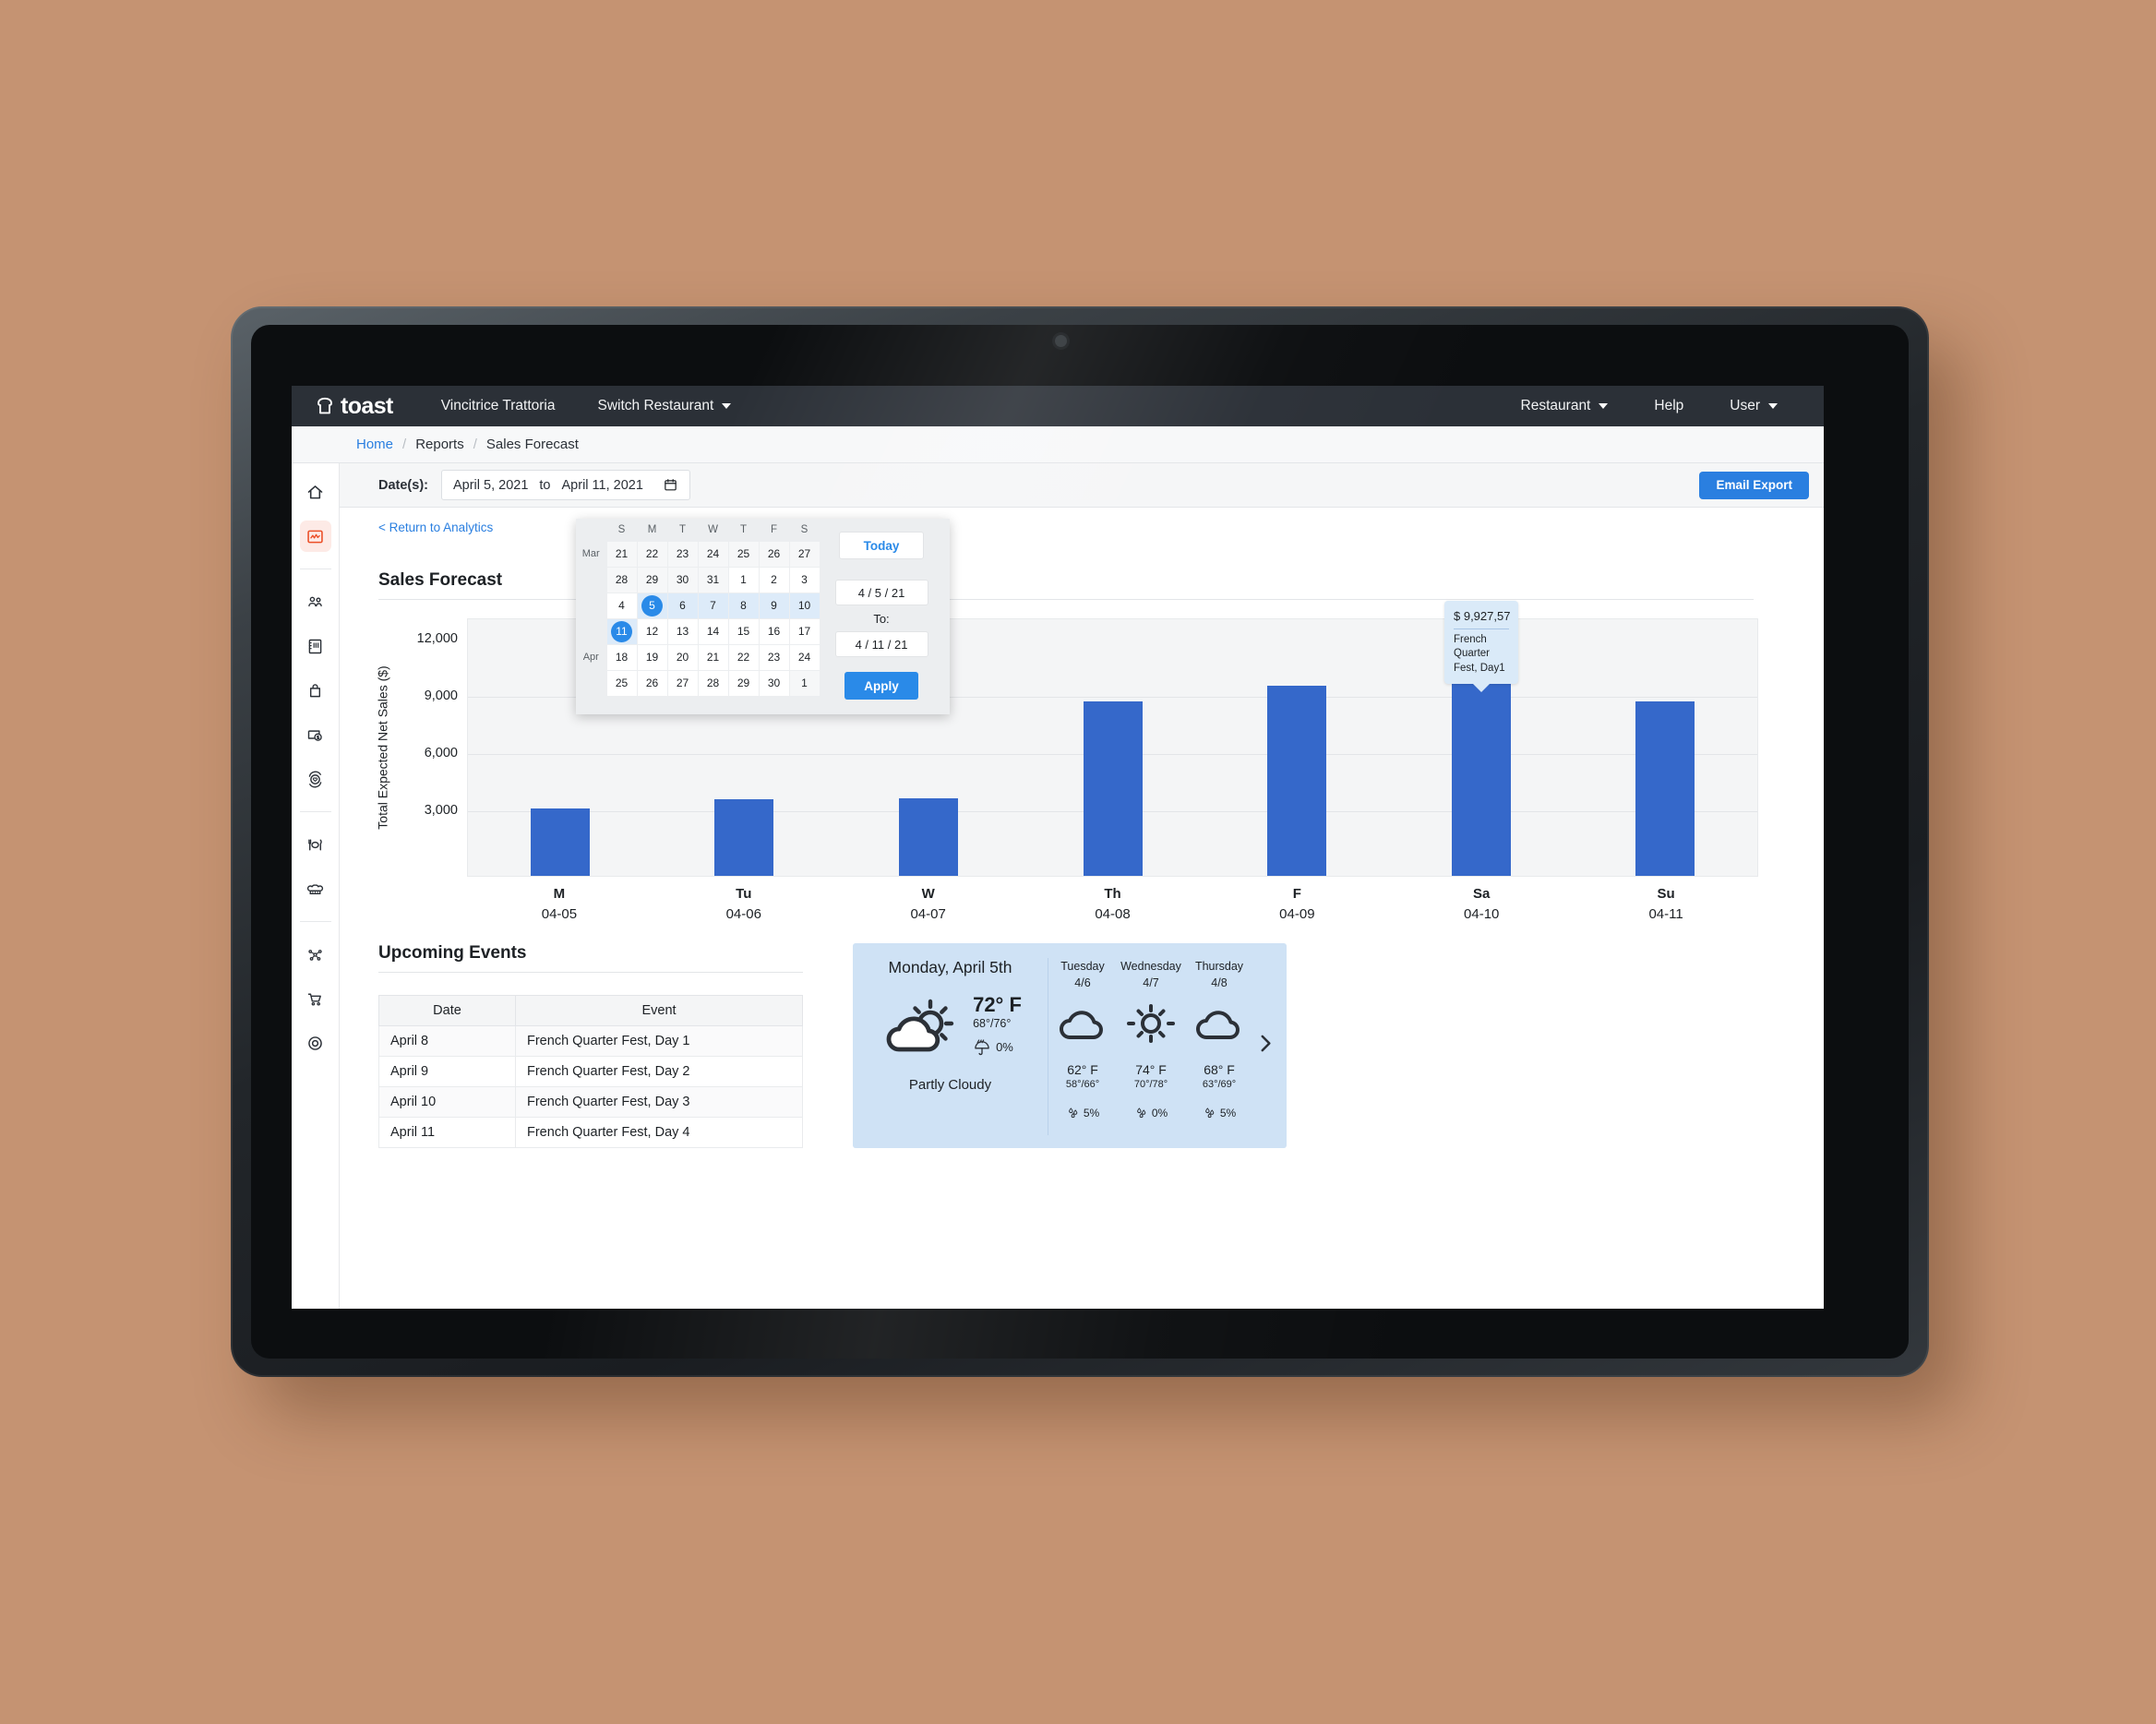 This screenshot has height=1724, width=2156. What do you see at coordinates (804, 605) in the screenshot?
I see `calendar-day-cell: 10` at bounding box center [804, 605].